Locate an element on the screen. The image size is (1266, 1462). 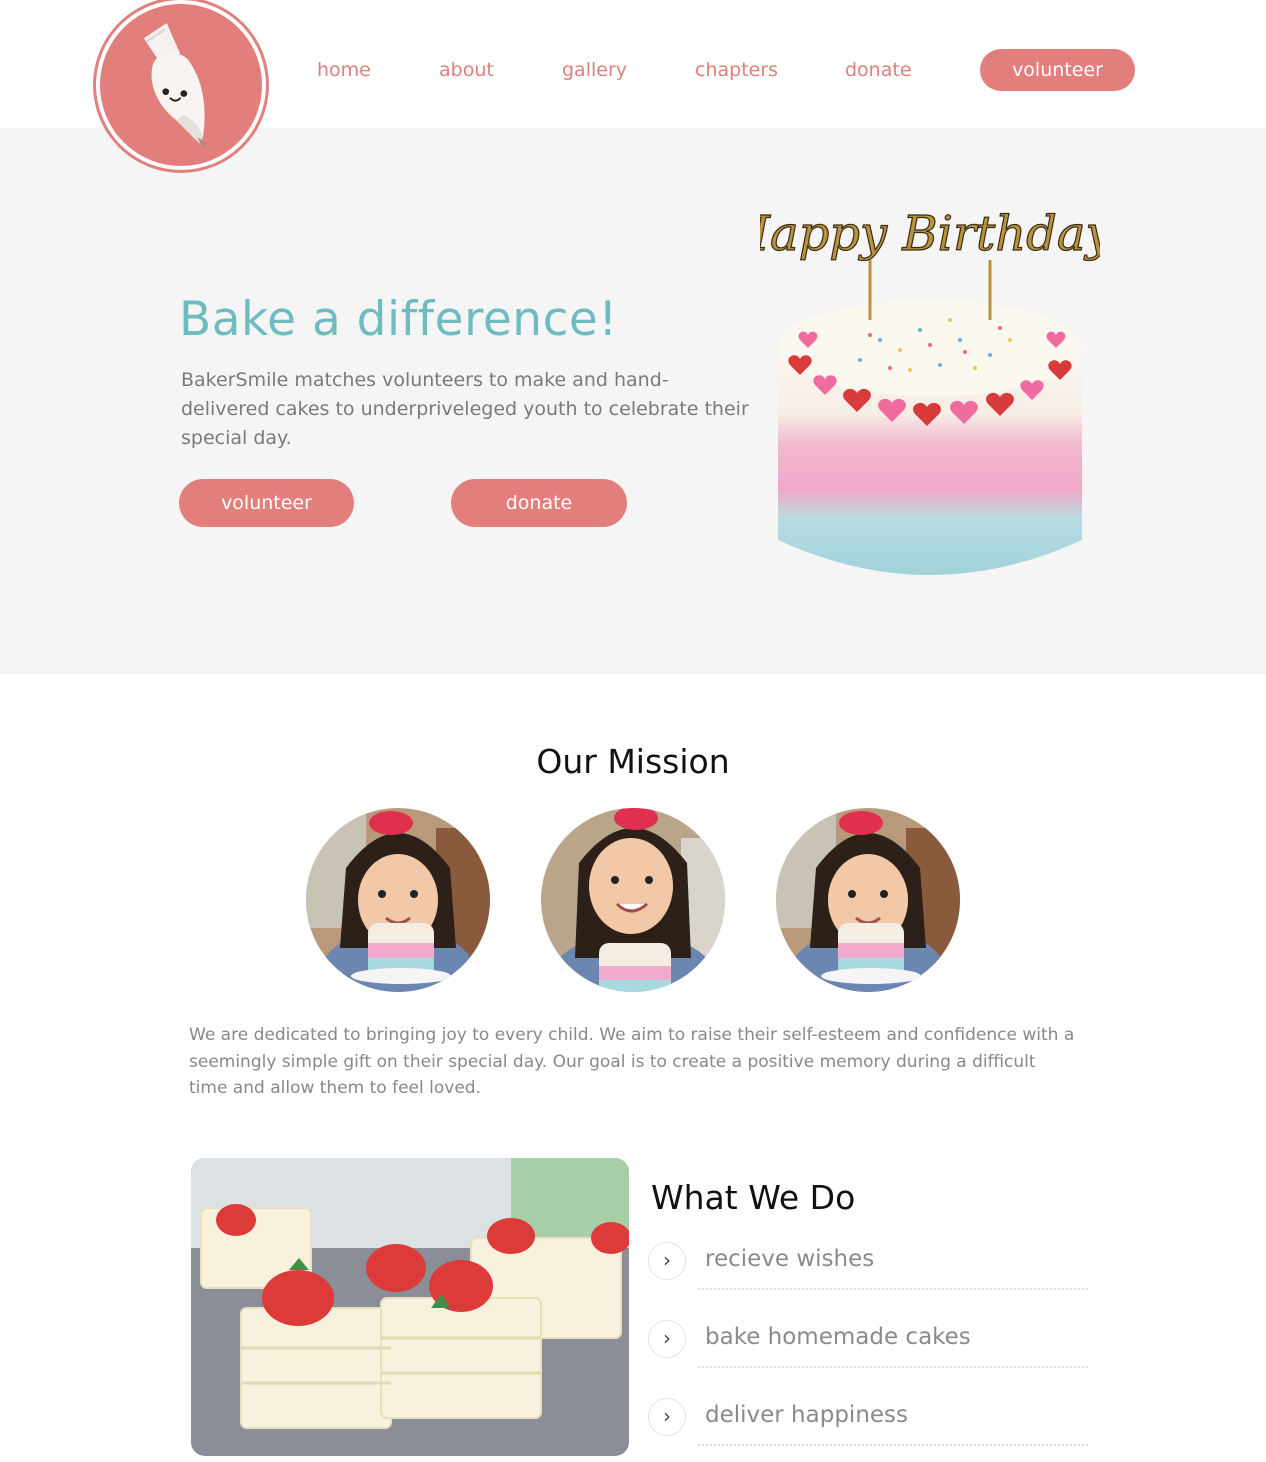
wwd-item-bake-cakes: › bake homemade cakes is located at coordinates (868, 1344).